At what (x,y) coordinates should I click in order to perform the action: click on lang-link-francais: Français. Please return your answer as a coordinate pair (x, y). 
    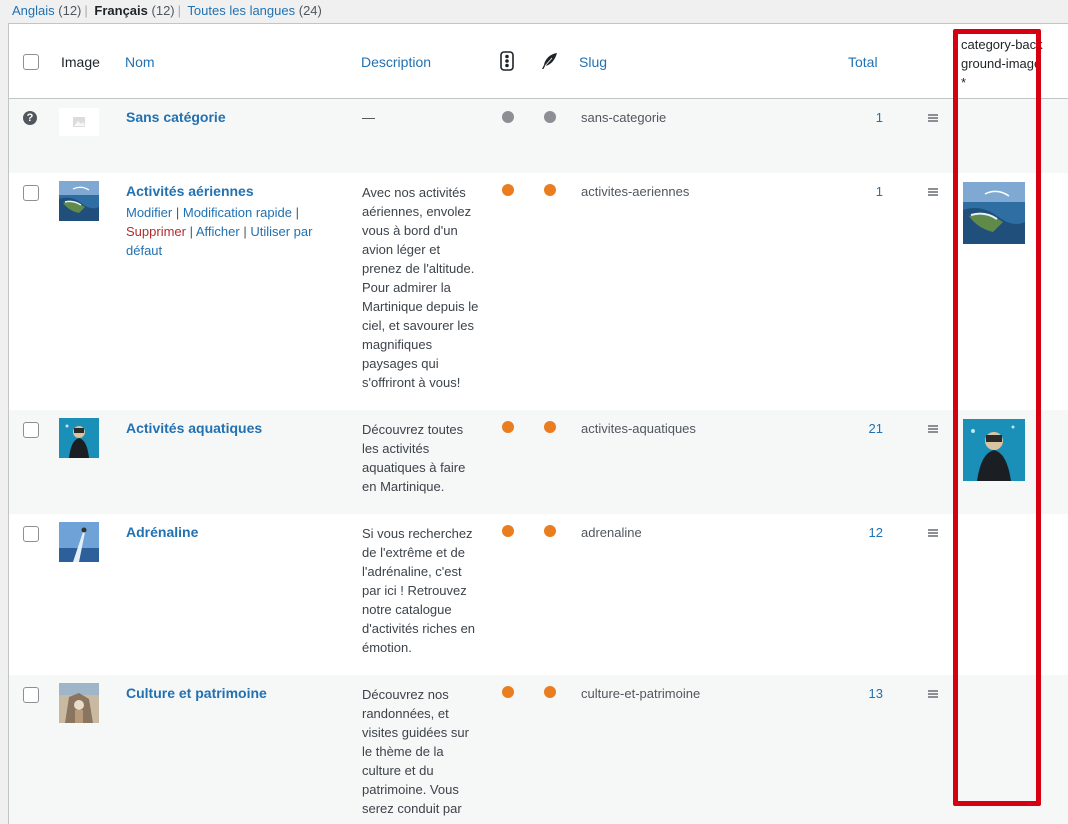
    Looking at the image, I should click on (120, 10).